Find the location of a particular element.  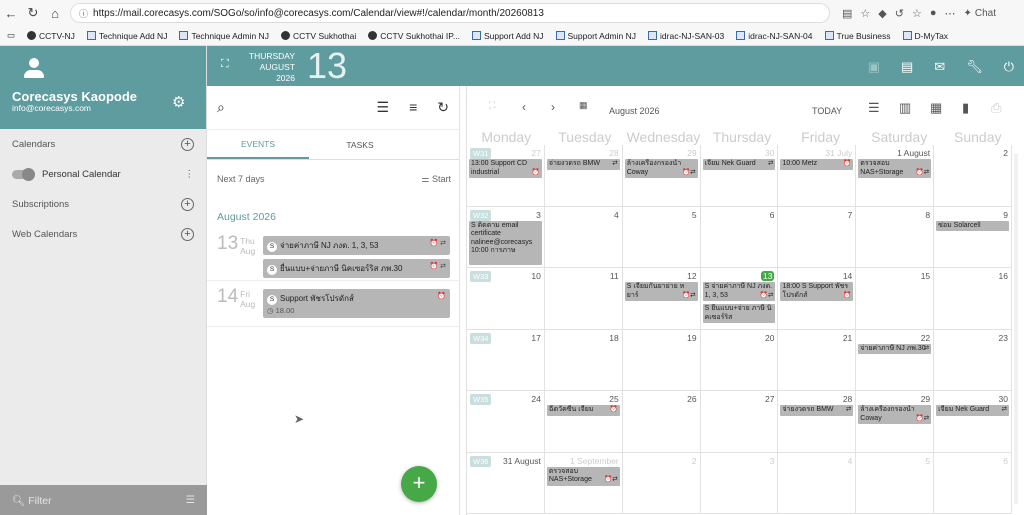

day-cell: 15 is located at coordinates (895, 298).